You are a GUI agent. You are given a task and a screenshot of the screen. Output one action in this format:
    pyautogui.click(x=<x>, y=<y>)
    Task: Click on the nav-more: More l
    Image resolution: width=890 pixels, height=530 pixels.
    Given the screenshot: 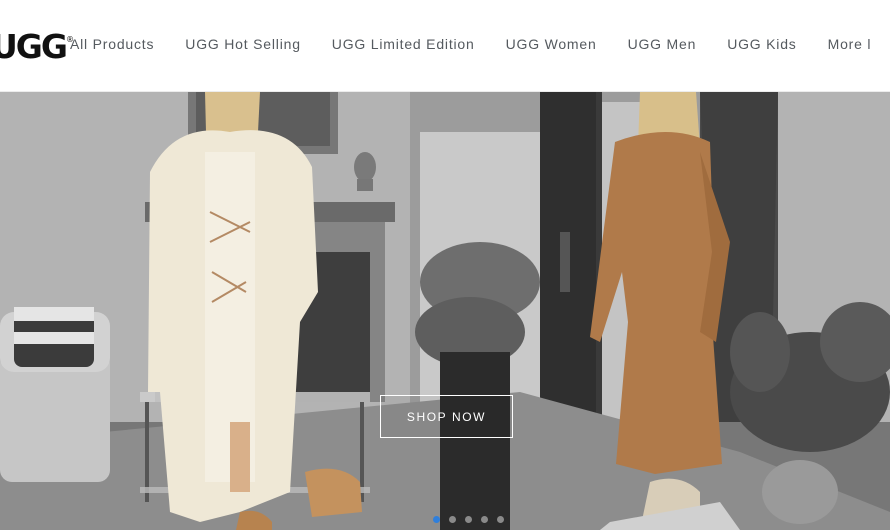 What is the action you would take?
    pyautogui.click(x=850, y=44)
    